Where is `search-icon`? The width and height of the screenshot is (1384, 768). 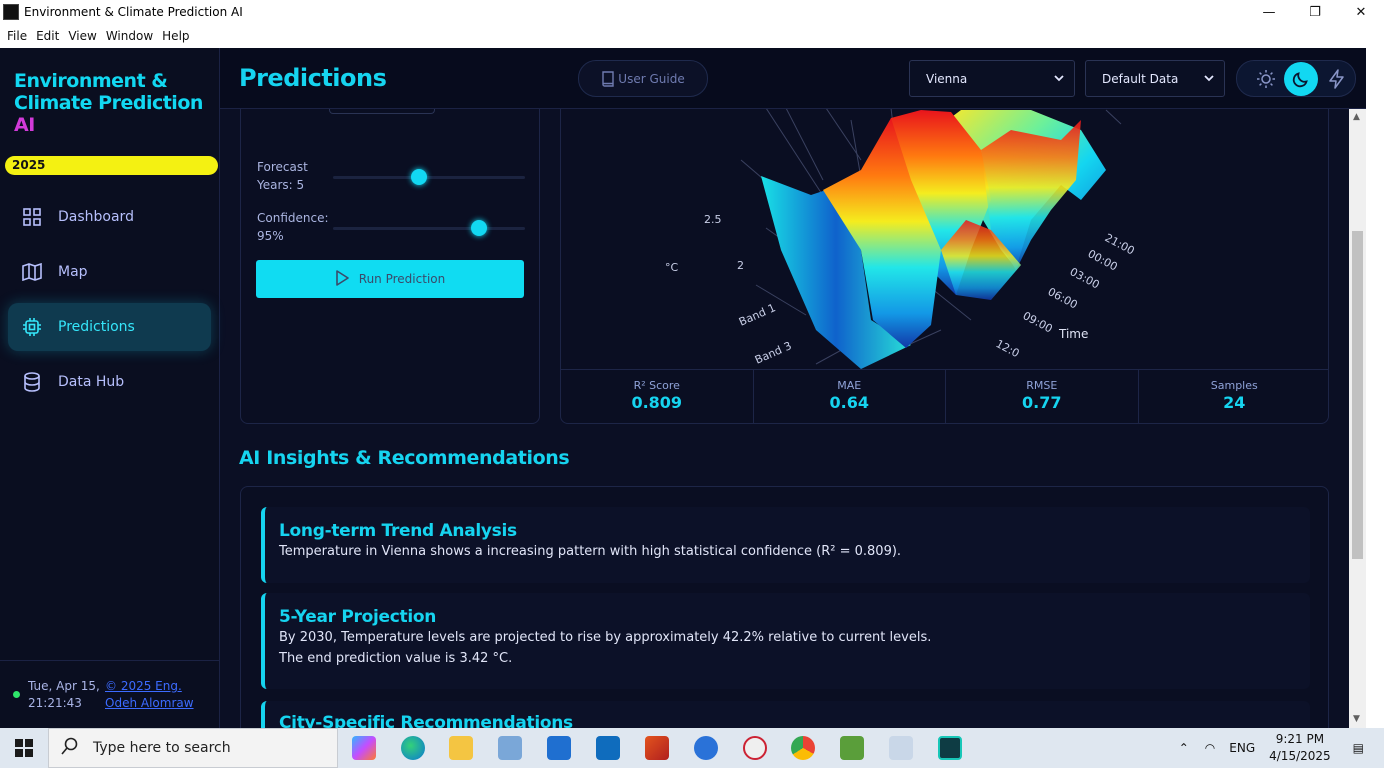 search-icon is located at coordinates (70, 748).